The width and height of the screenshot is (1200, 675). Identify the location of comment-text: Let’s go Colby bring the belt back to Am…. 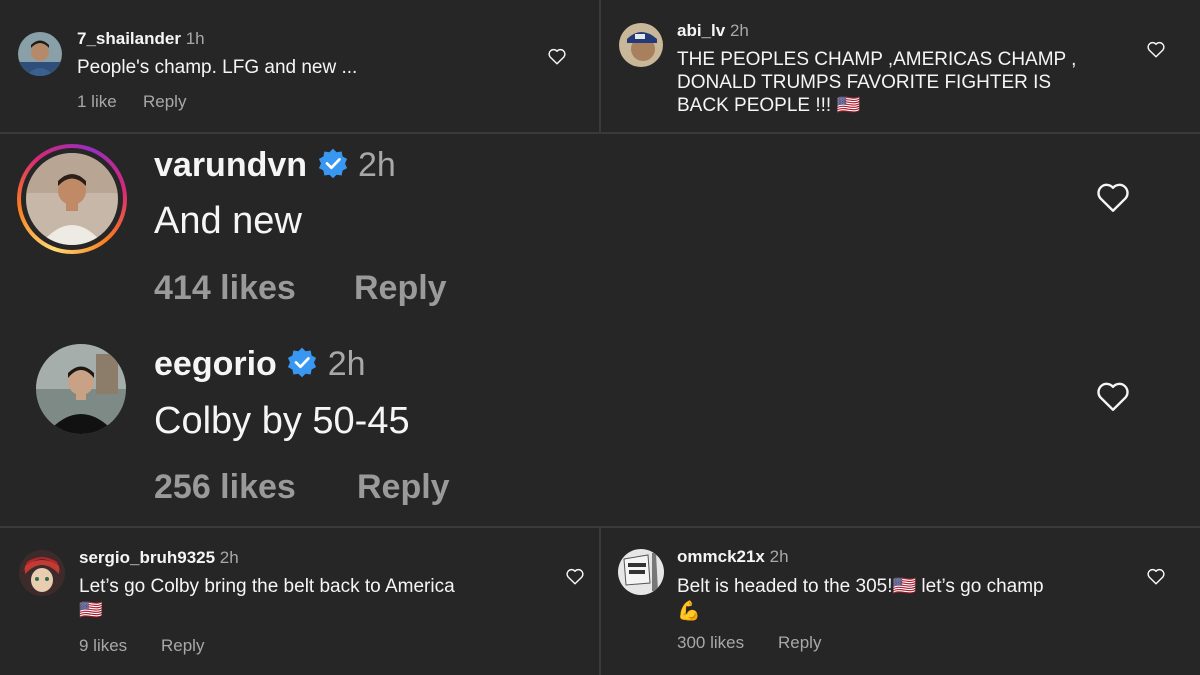
(267, 599).